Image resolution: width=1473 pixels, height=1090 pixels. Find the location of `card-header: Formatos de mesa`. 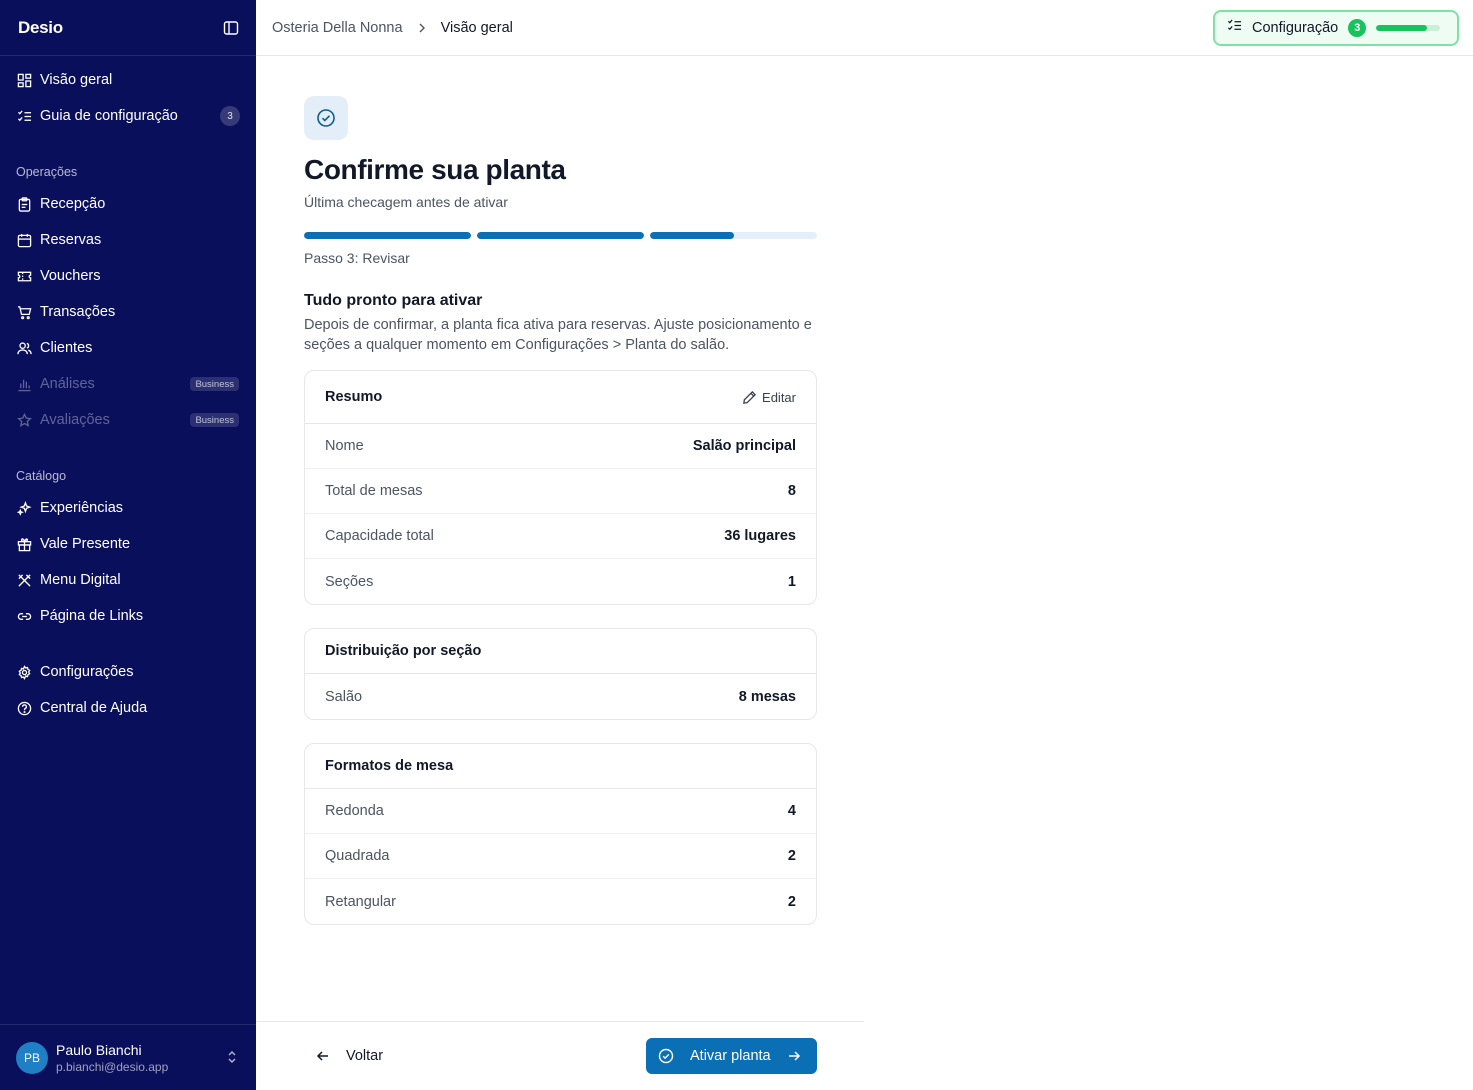

card-header: Formatos de mesa is located at coordinates (560, 766).